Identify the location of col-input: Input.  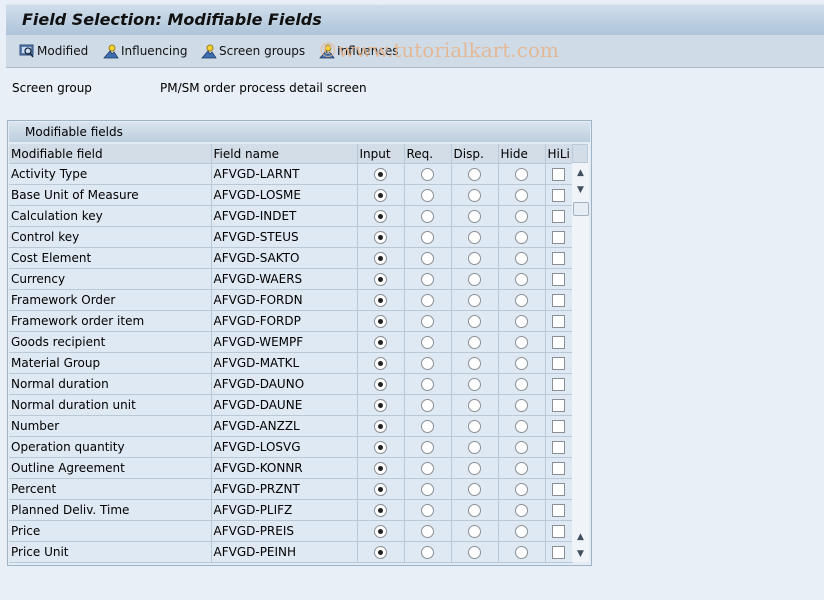
(381, 154).